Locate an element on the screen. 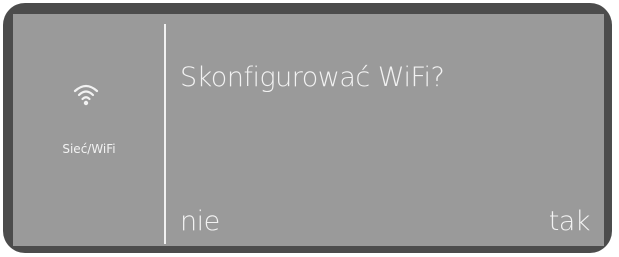  sidebar-label: Sieć/WiFi is located at coordinates (89, 149).